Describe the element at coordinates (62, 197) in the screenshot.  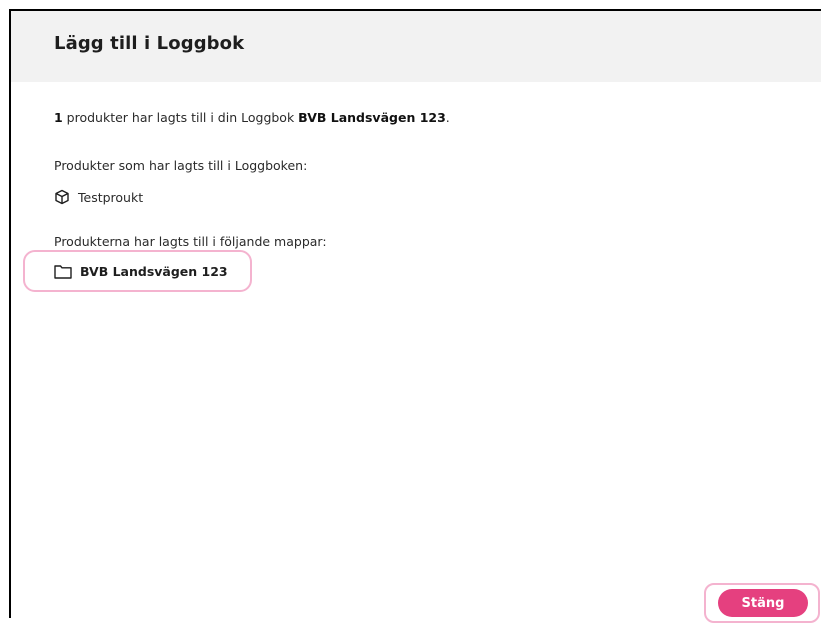
I see `package-icon` at that location.